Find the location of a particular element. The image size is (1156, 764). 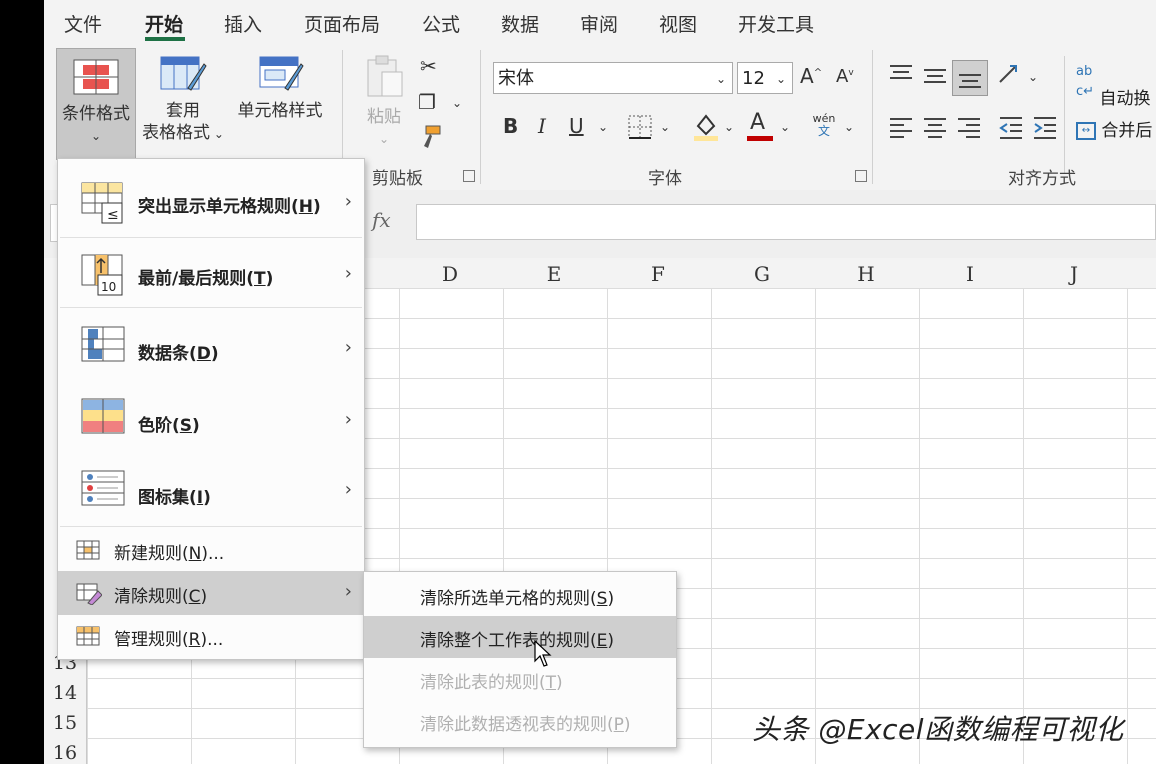

menu-item-label: 色阶(S) is located at coordinates (169, 426).